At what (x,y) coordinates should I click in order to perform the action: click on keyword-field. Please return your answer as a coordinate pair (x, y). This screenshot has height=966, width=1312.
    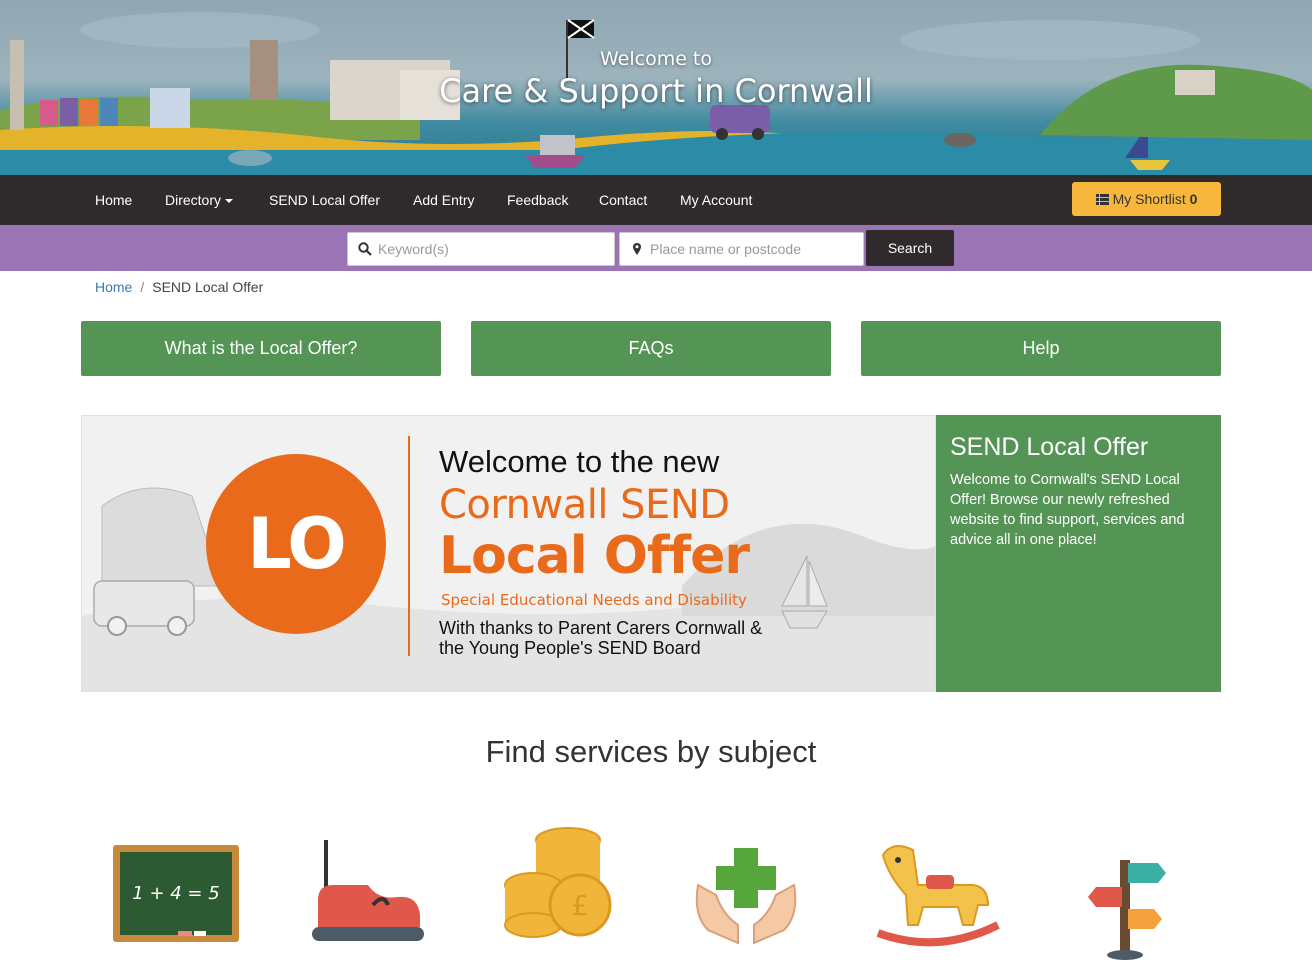
    Looking at the image, I should click on (481, 249).